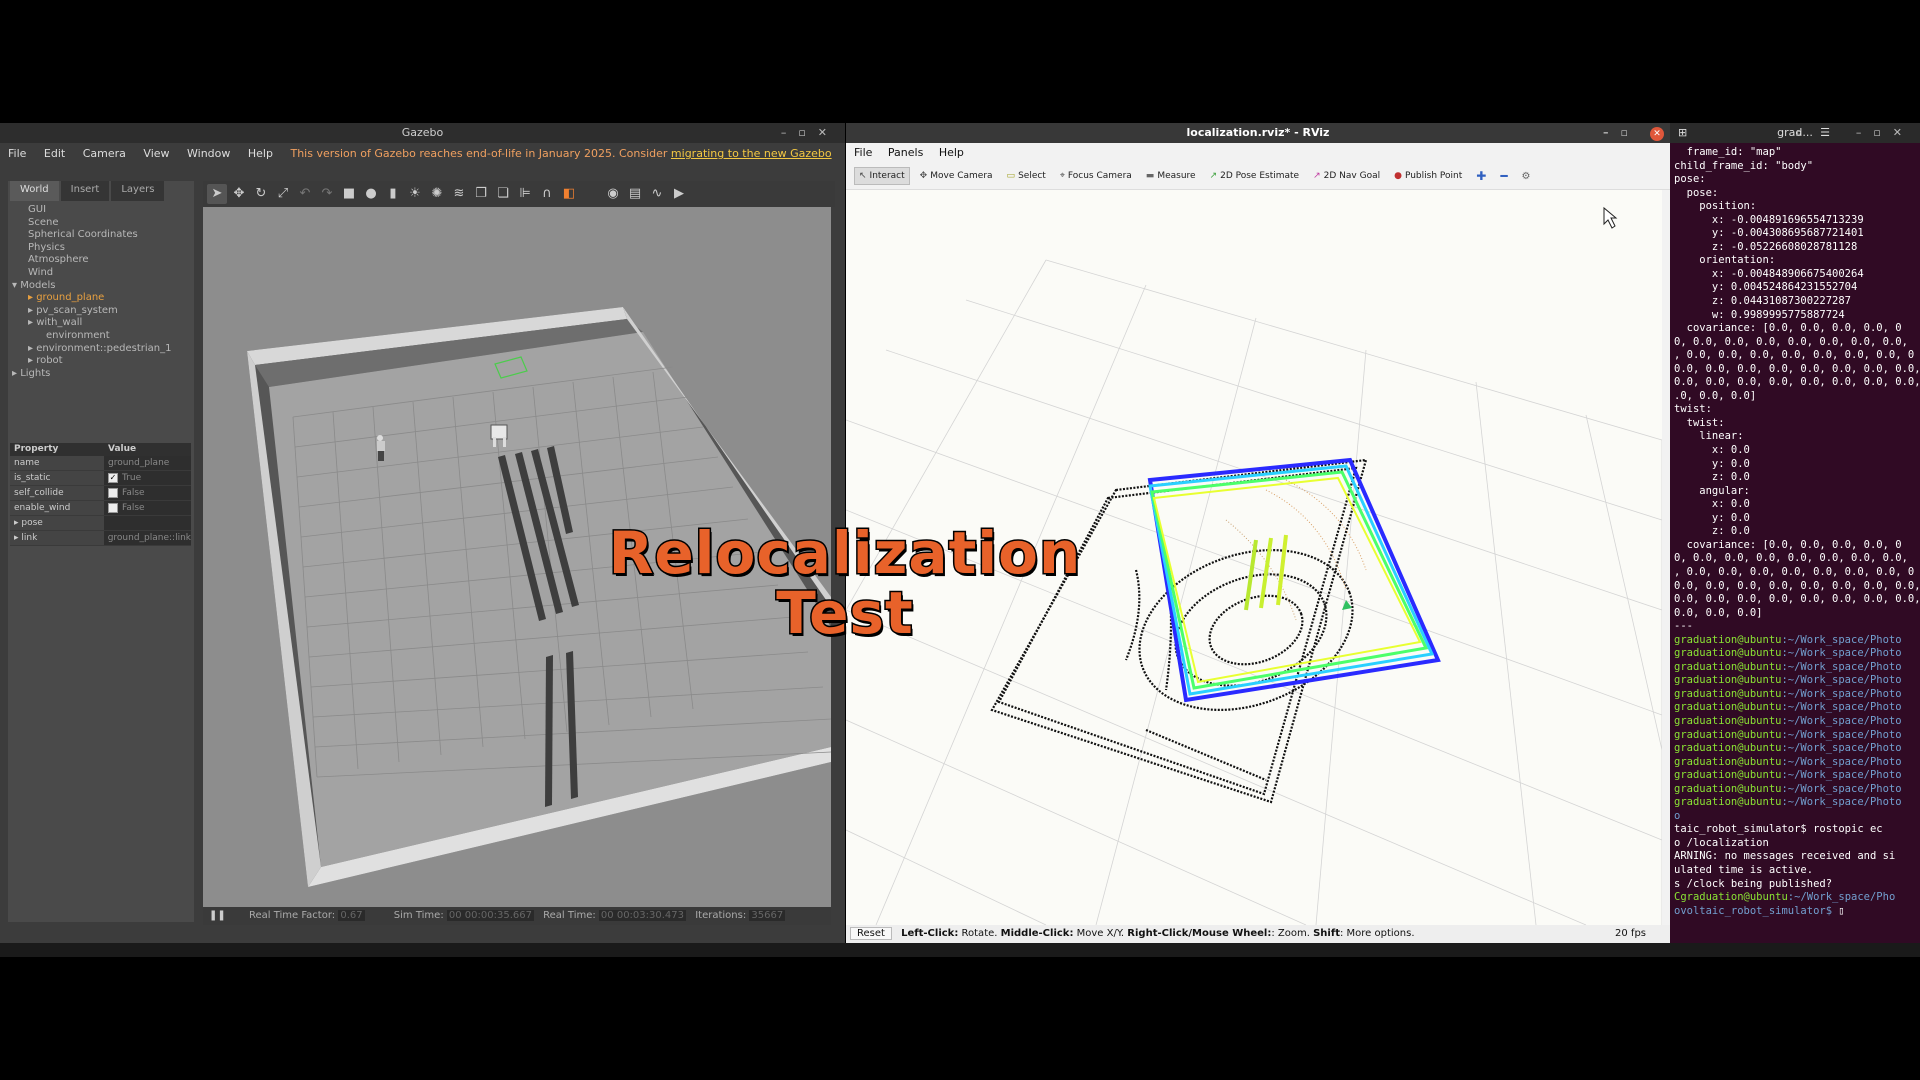  Describe the element at coordinates (103, 349) in the screenshot. I see `tree-item-pedestrian: ▸ environment::pedestrian_1` at that location.